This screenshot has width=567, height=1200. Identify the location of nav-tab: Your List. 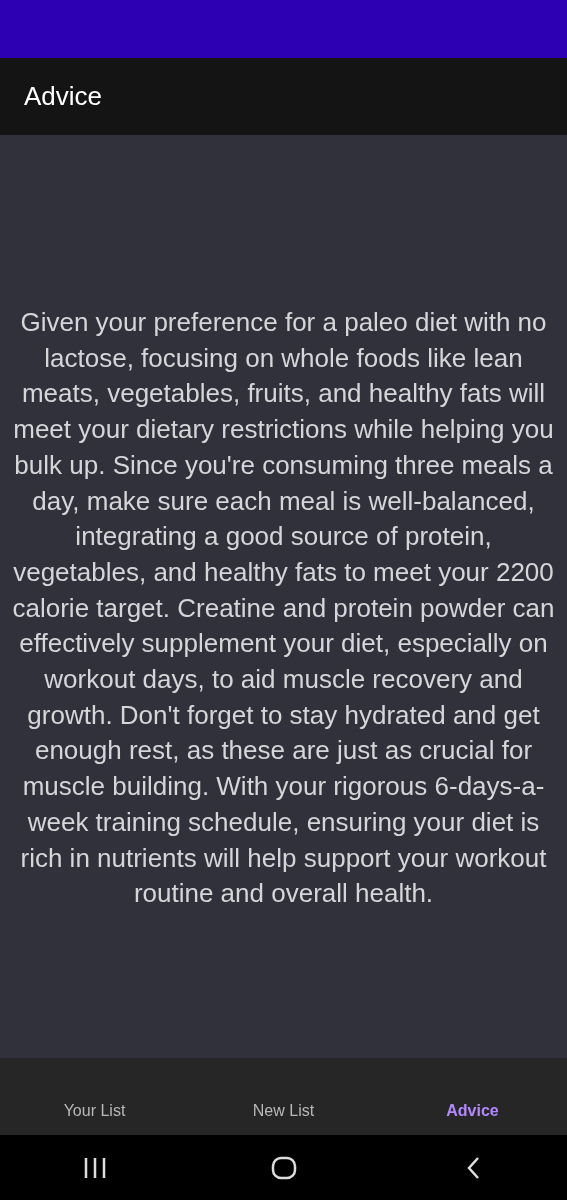
(94, 1111).